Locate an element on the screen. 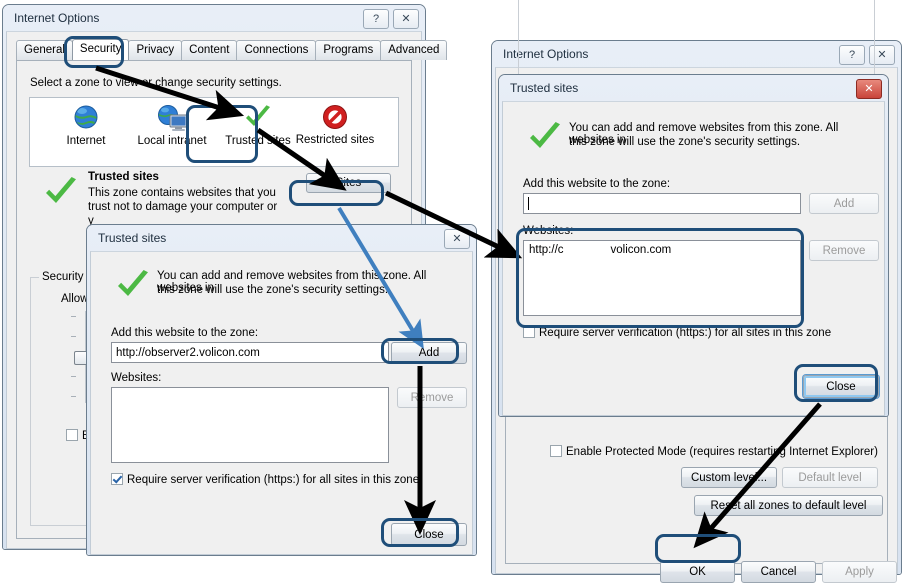 Image resolution: width=911 pixels, height=583 pixels. zone-label-internet: Internet is located at coordinates (86, 141).